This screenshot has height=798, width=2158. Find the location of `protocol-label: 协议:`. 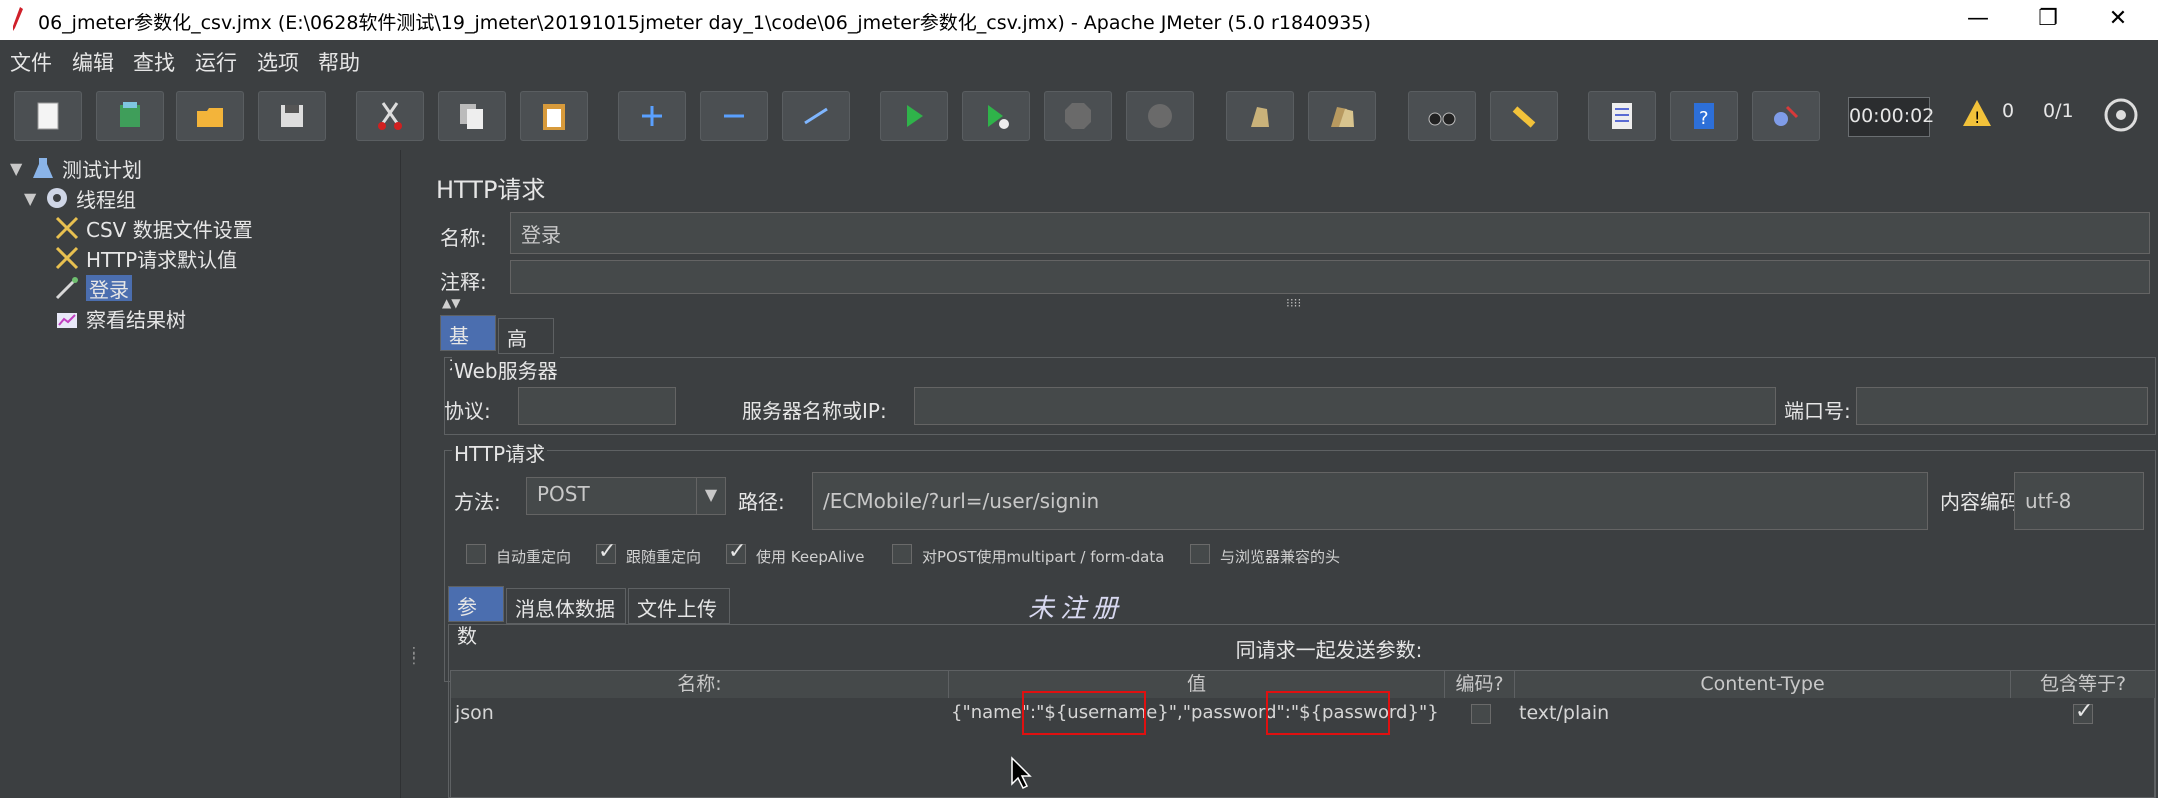

protocol-label: 协议: is located at coordinates (467, 411).